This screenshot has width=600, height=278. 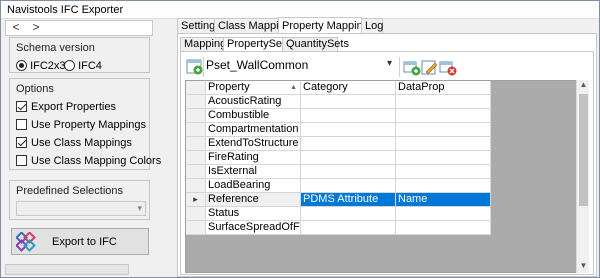 I want to click on predefined-select: ▾, so click(x=81, y=208).